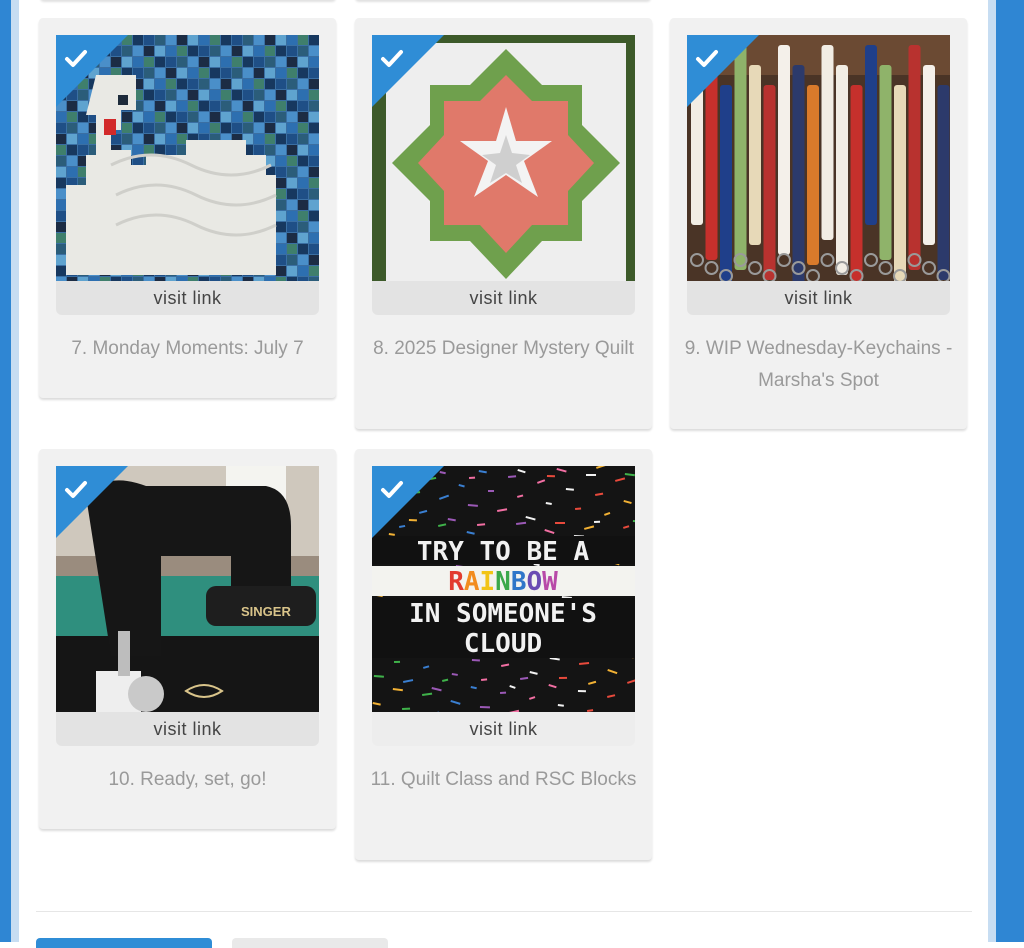 The height and width of the screenshot is (948, 1024). I want to click on left-frame-border, so click(9, 471).